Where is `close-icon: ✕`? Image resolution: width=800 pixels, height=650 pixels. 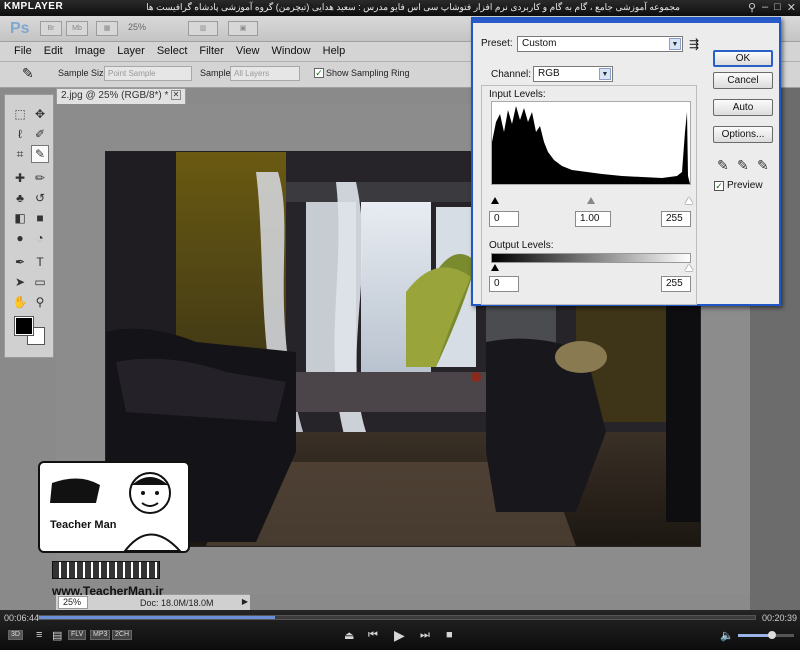
close-icon: ✕ is located at coordinates (791, 7).